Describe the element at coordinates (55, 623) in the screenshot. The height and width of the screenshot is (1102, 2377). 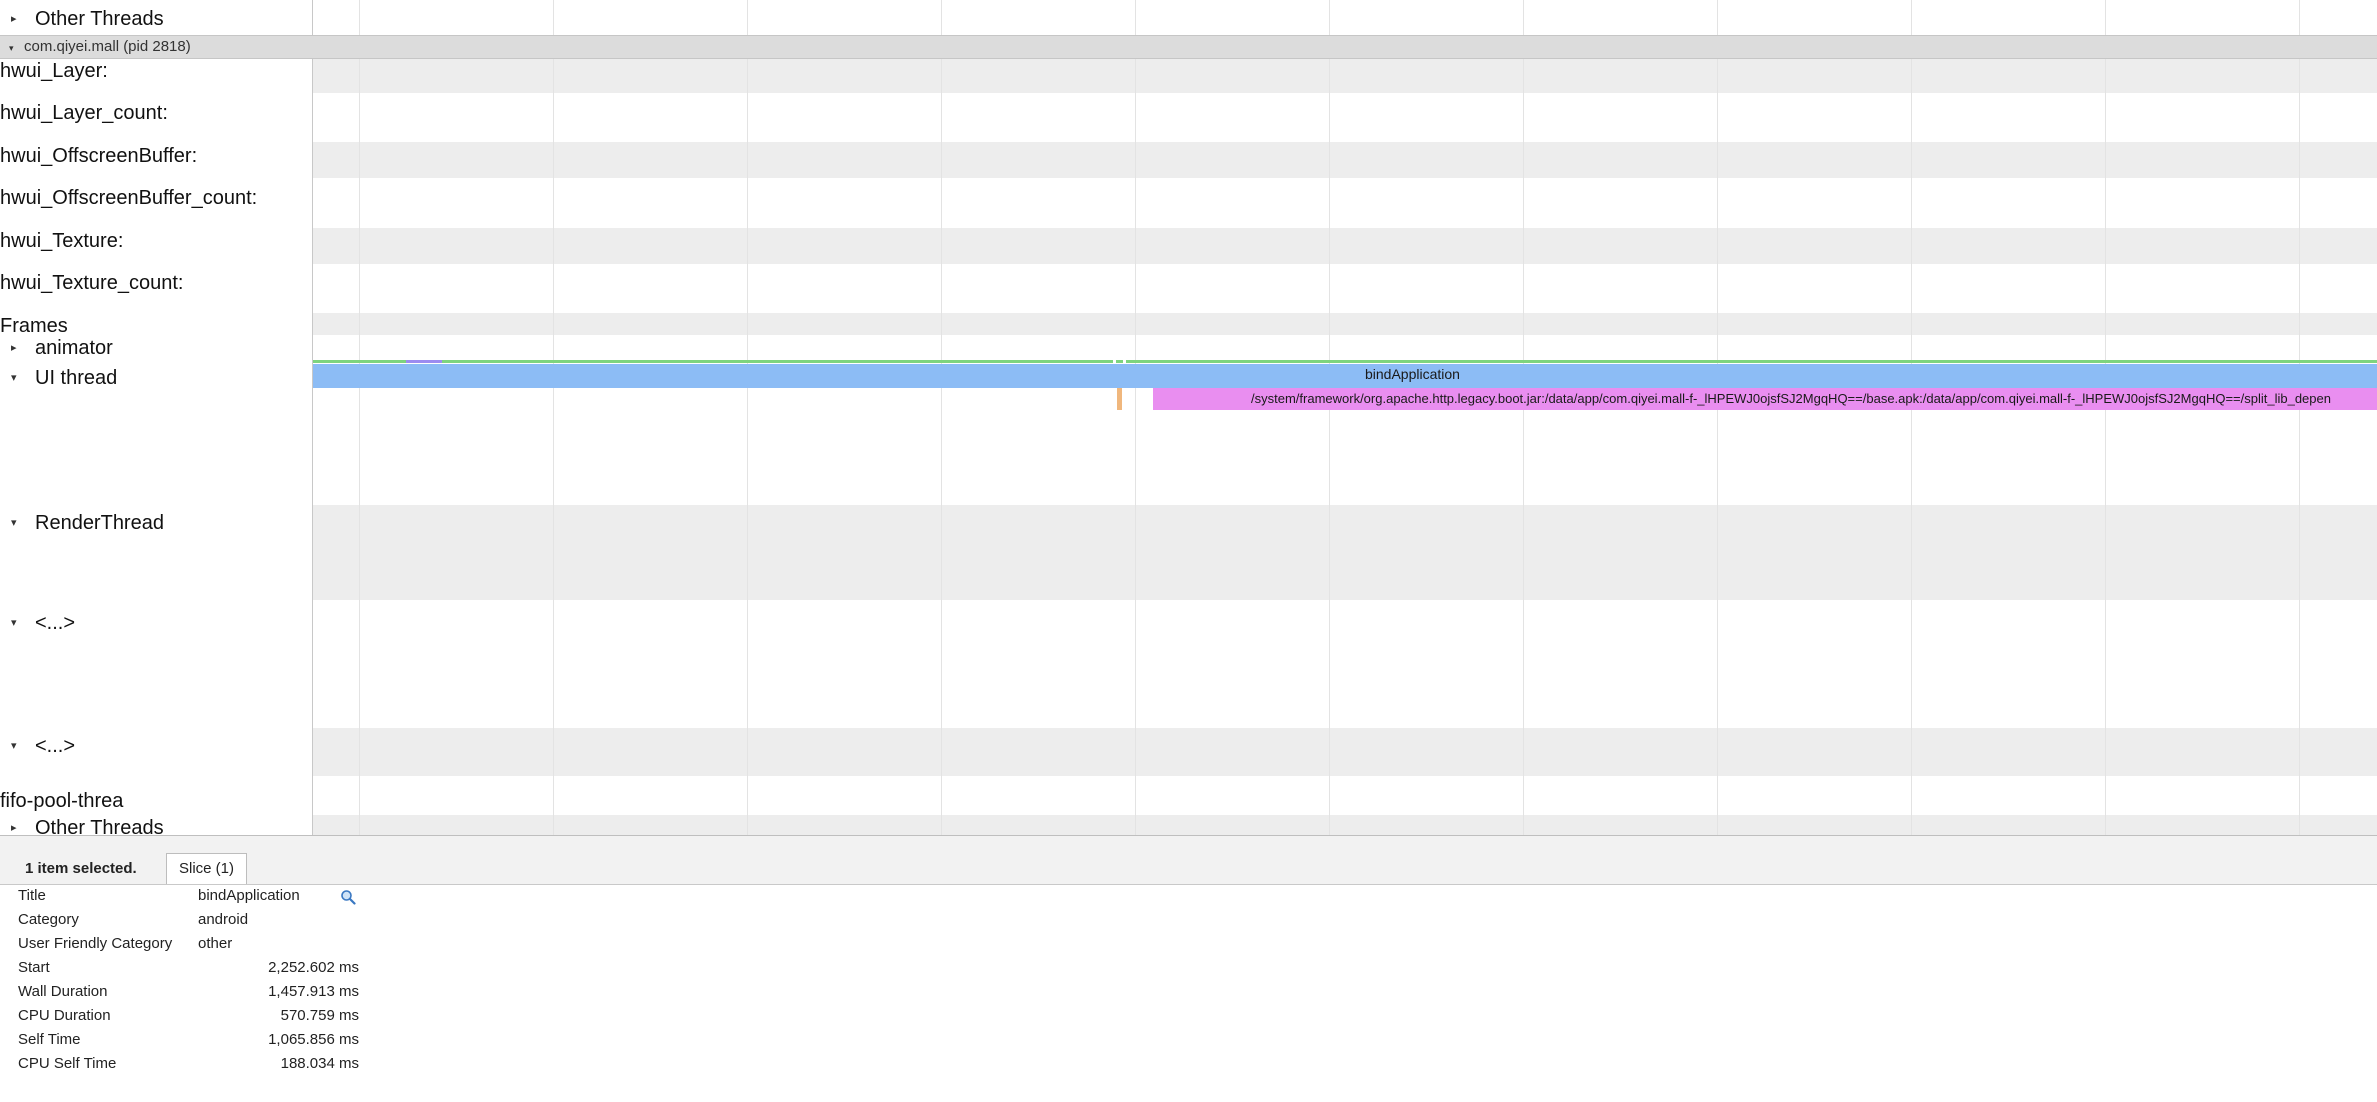
I see `track-elided-1: <...>` at that location.